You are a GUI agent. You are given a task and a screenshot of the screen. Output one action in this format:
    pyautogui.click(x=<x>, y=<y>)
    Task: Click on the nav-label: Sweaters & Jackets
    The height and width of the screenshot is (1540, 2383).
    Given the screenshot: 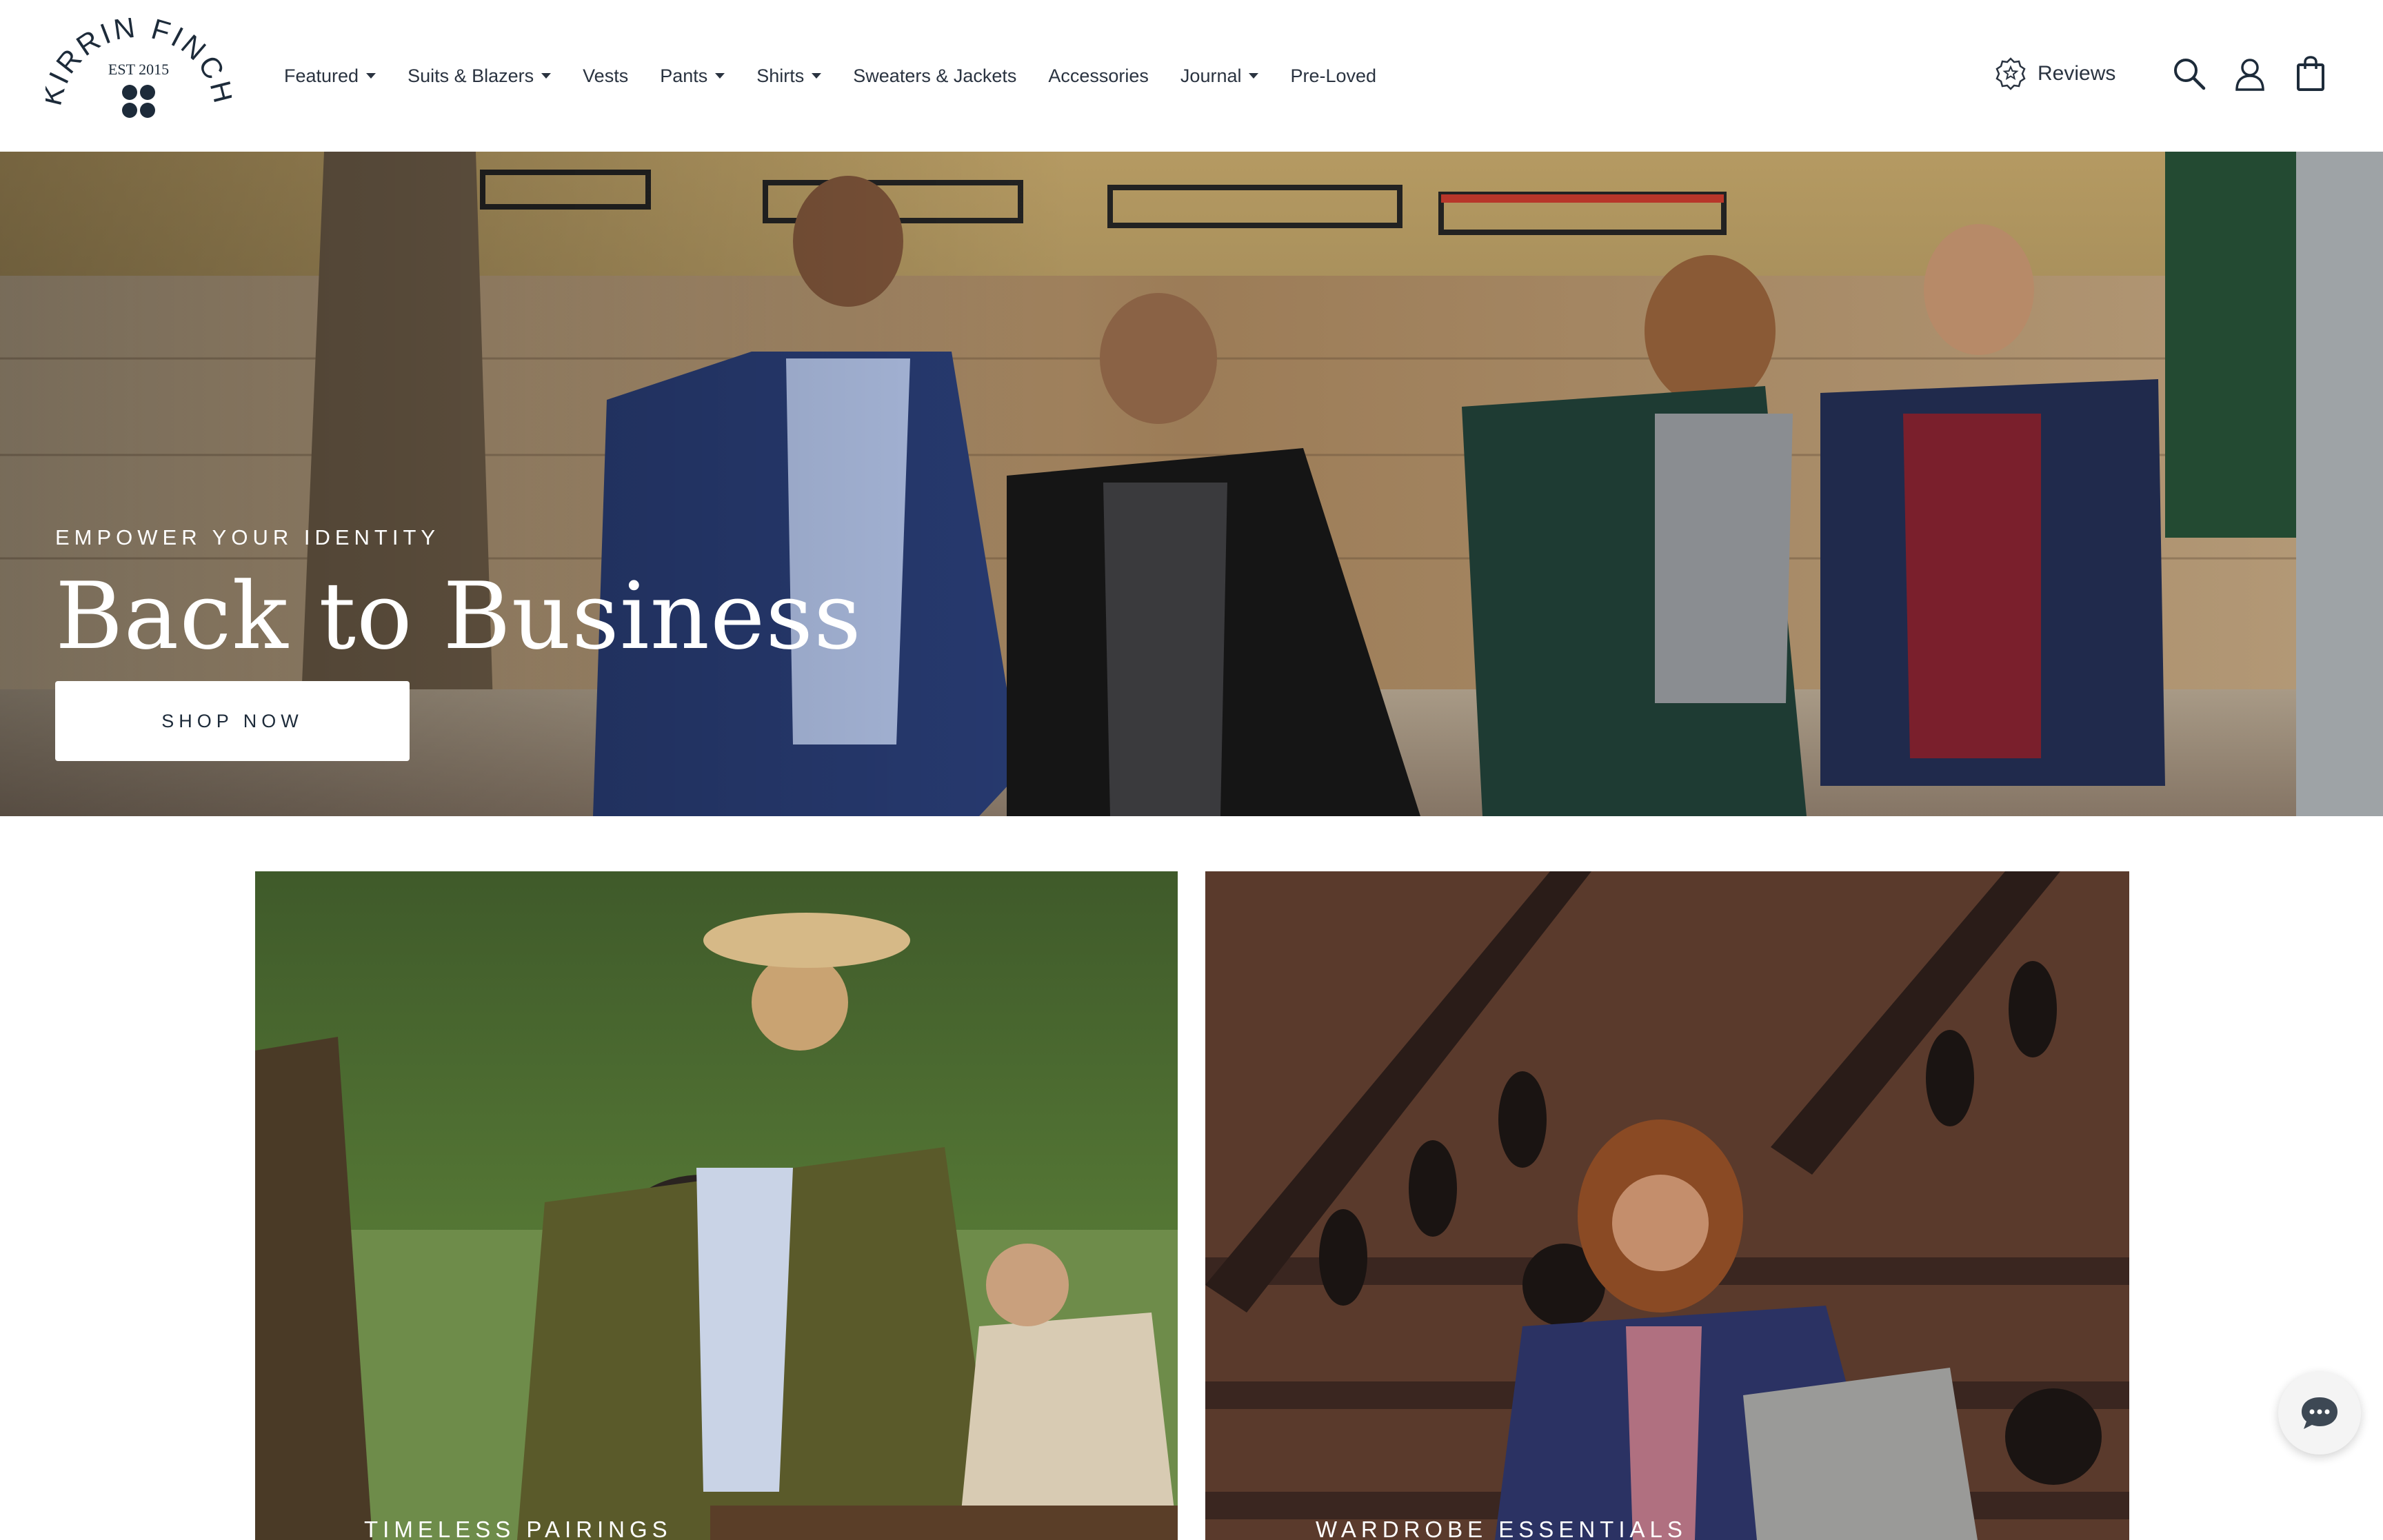 What is the action you would take?
    pyautogui.click(x=935, y=75)
    